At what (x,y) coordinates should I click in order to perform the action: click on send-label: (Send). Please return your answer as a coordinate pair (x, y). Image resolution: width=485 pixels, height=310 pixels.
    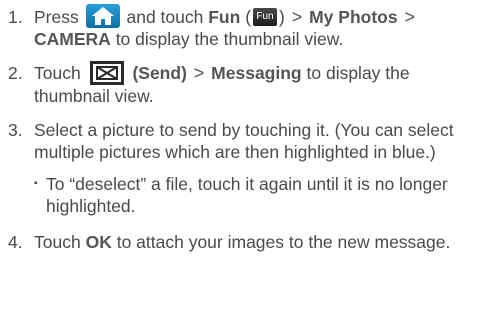
    Looking at the image, I should click on (159, 73).